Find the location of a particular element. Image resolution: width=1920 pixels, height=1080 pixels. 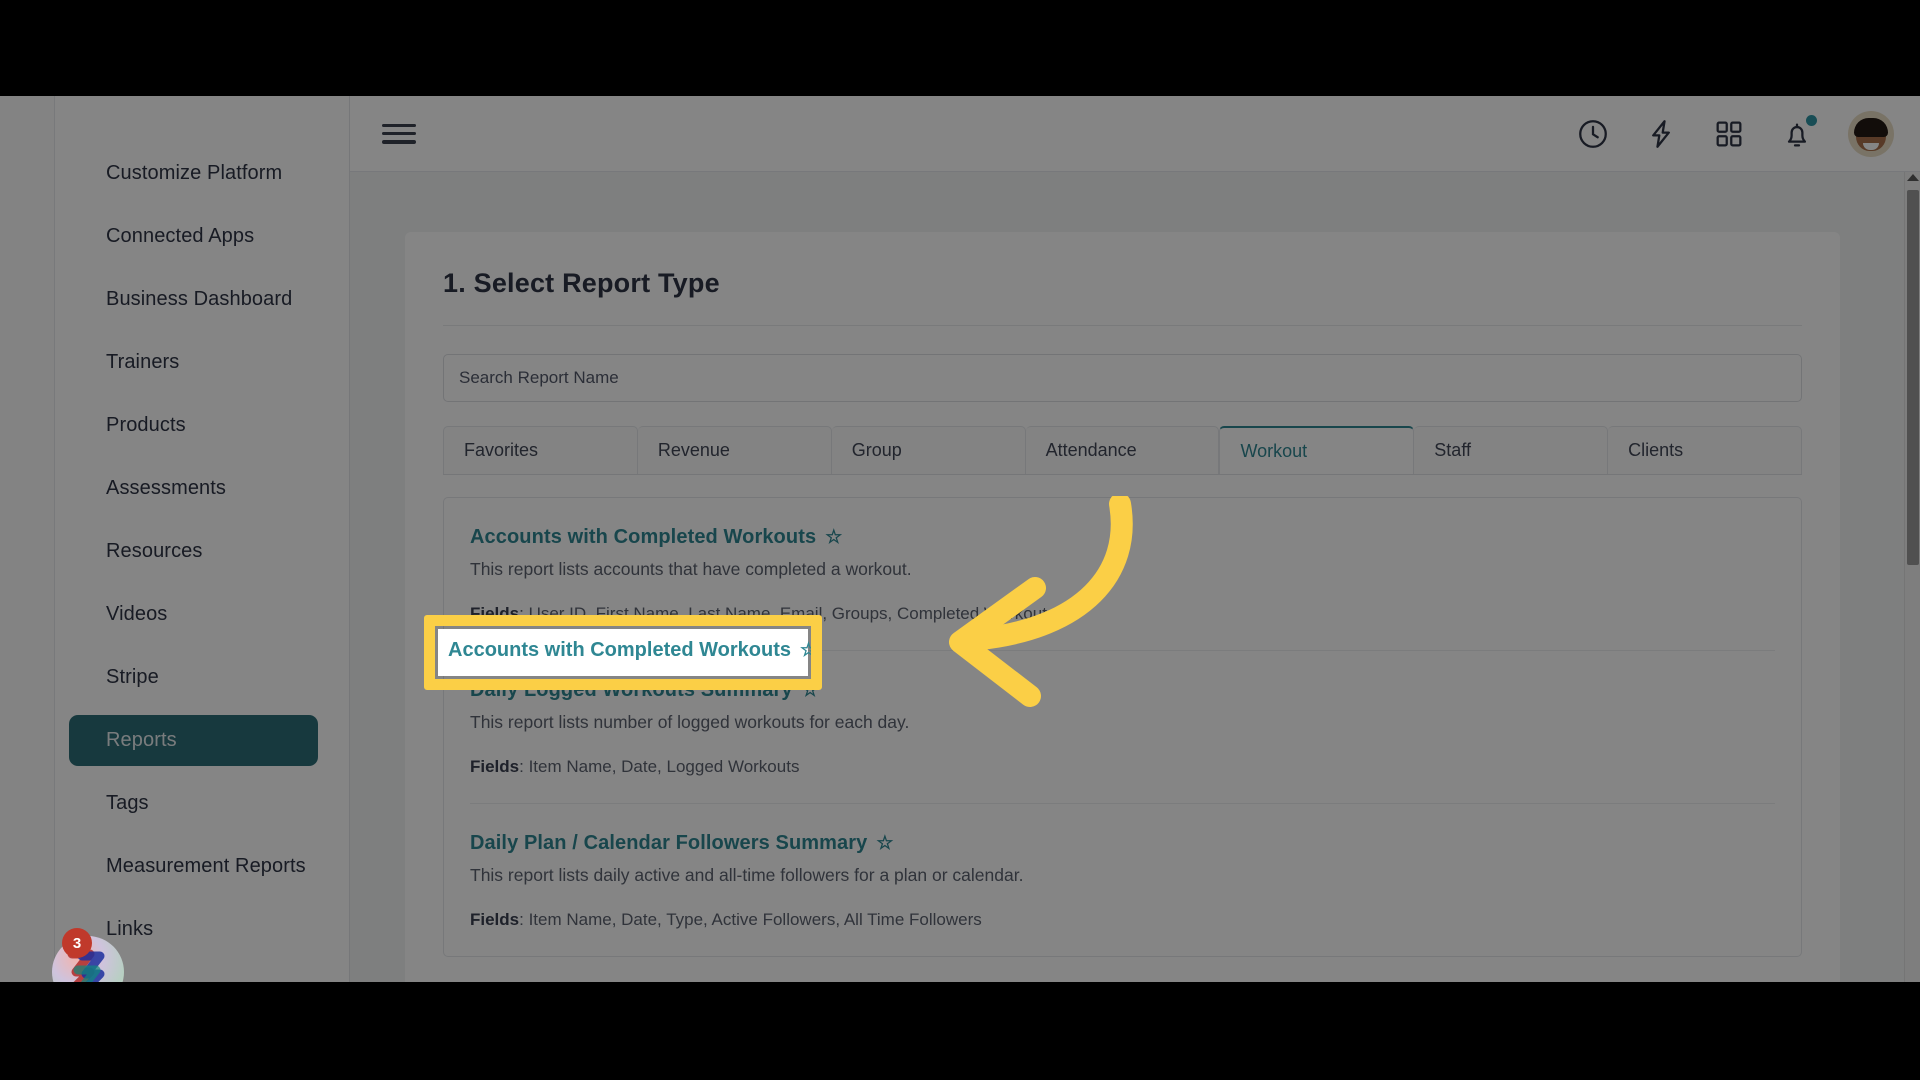

report-fields-value: : Item Name, Date, Logged Workouts is located at coordinates (659, 766).